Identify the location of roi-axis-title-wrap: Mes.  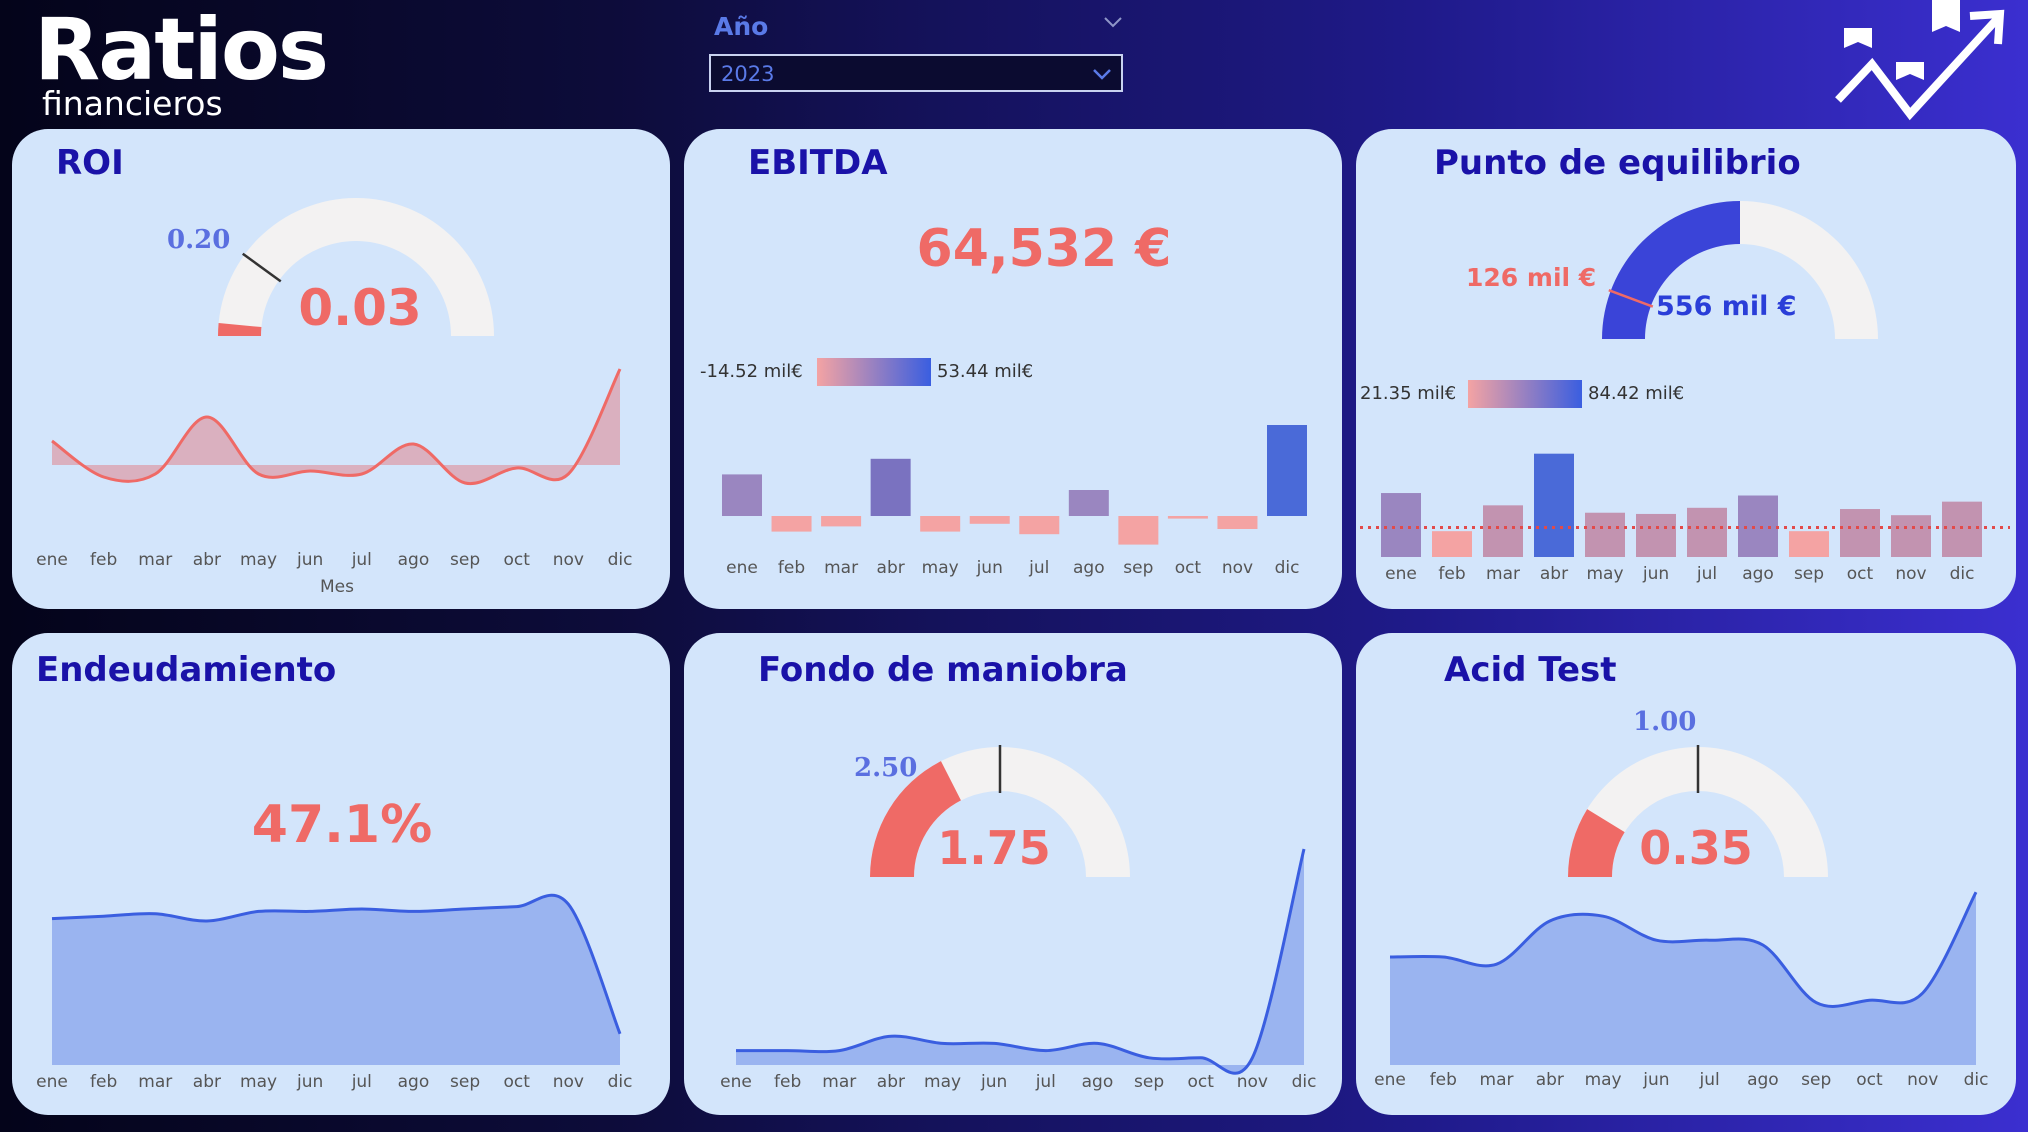
(337, 587).